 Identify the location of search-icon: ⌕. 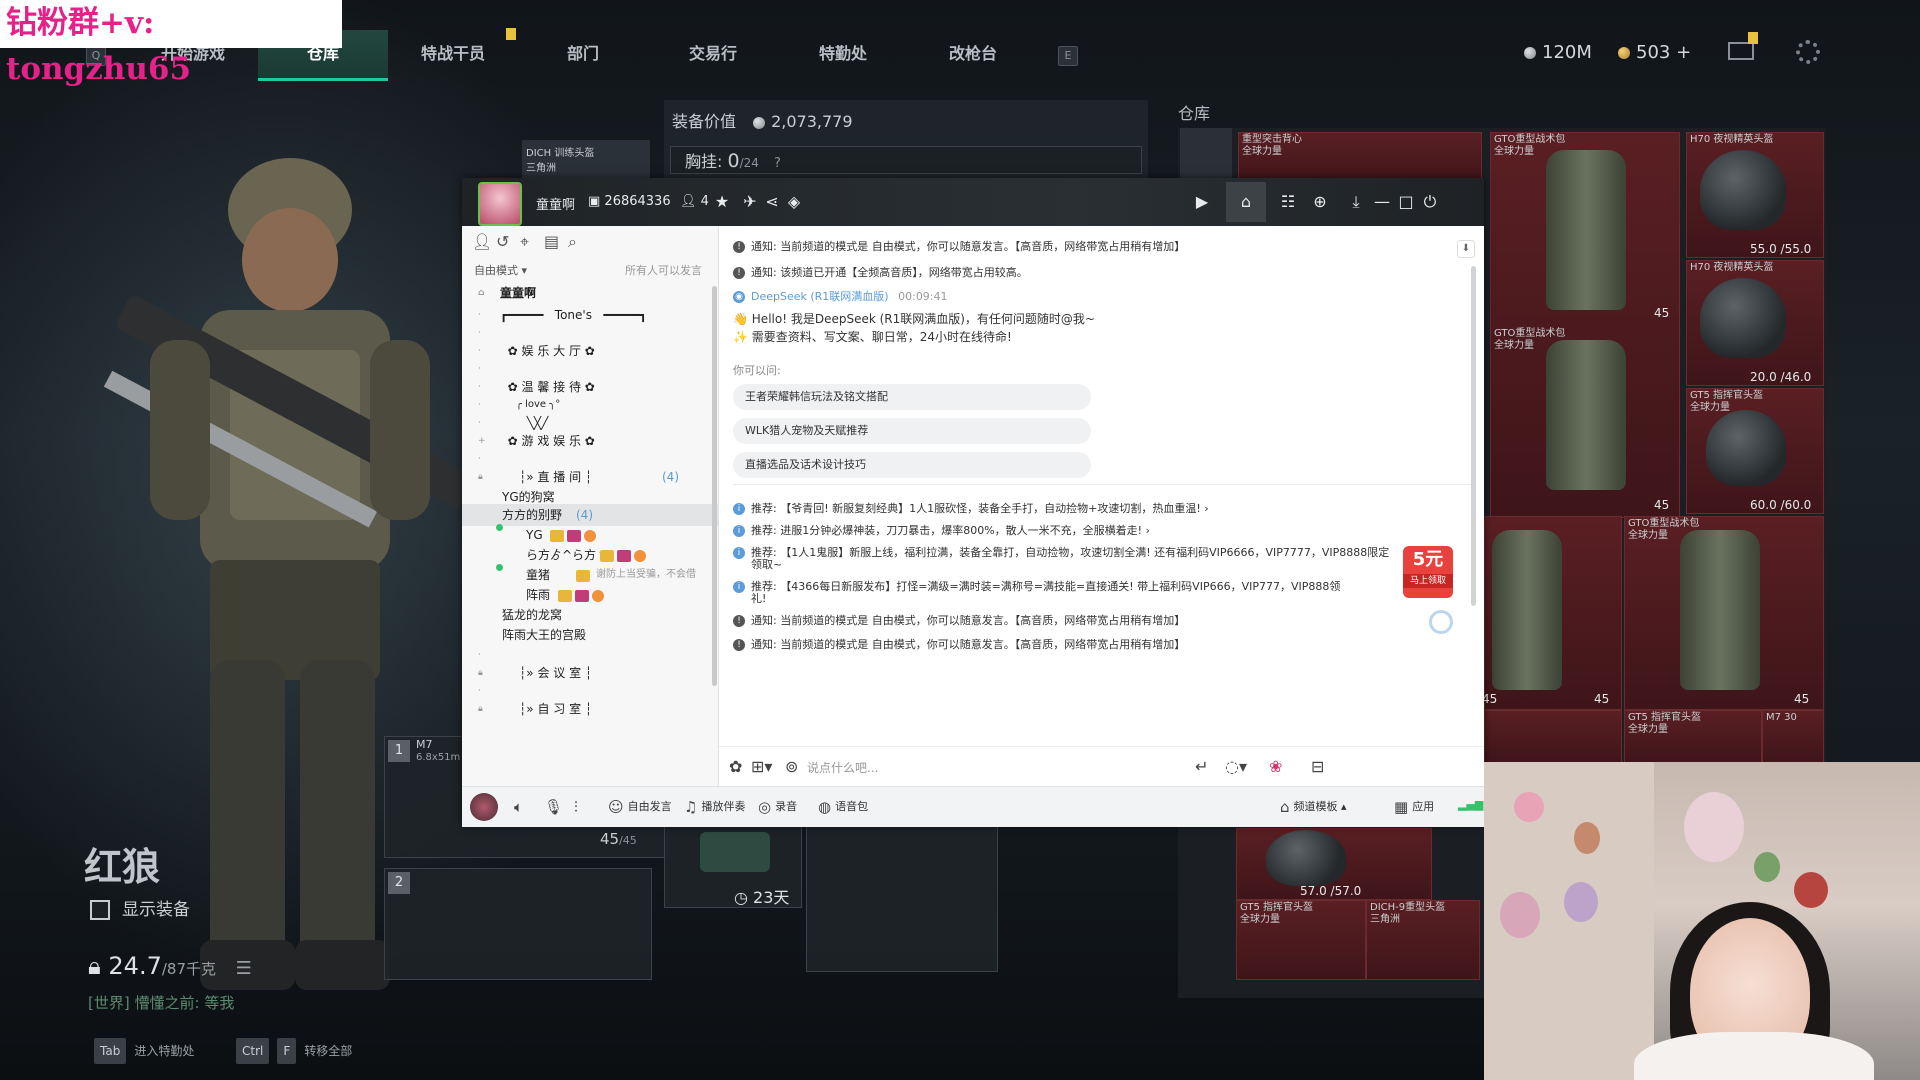
(572, 242).